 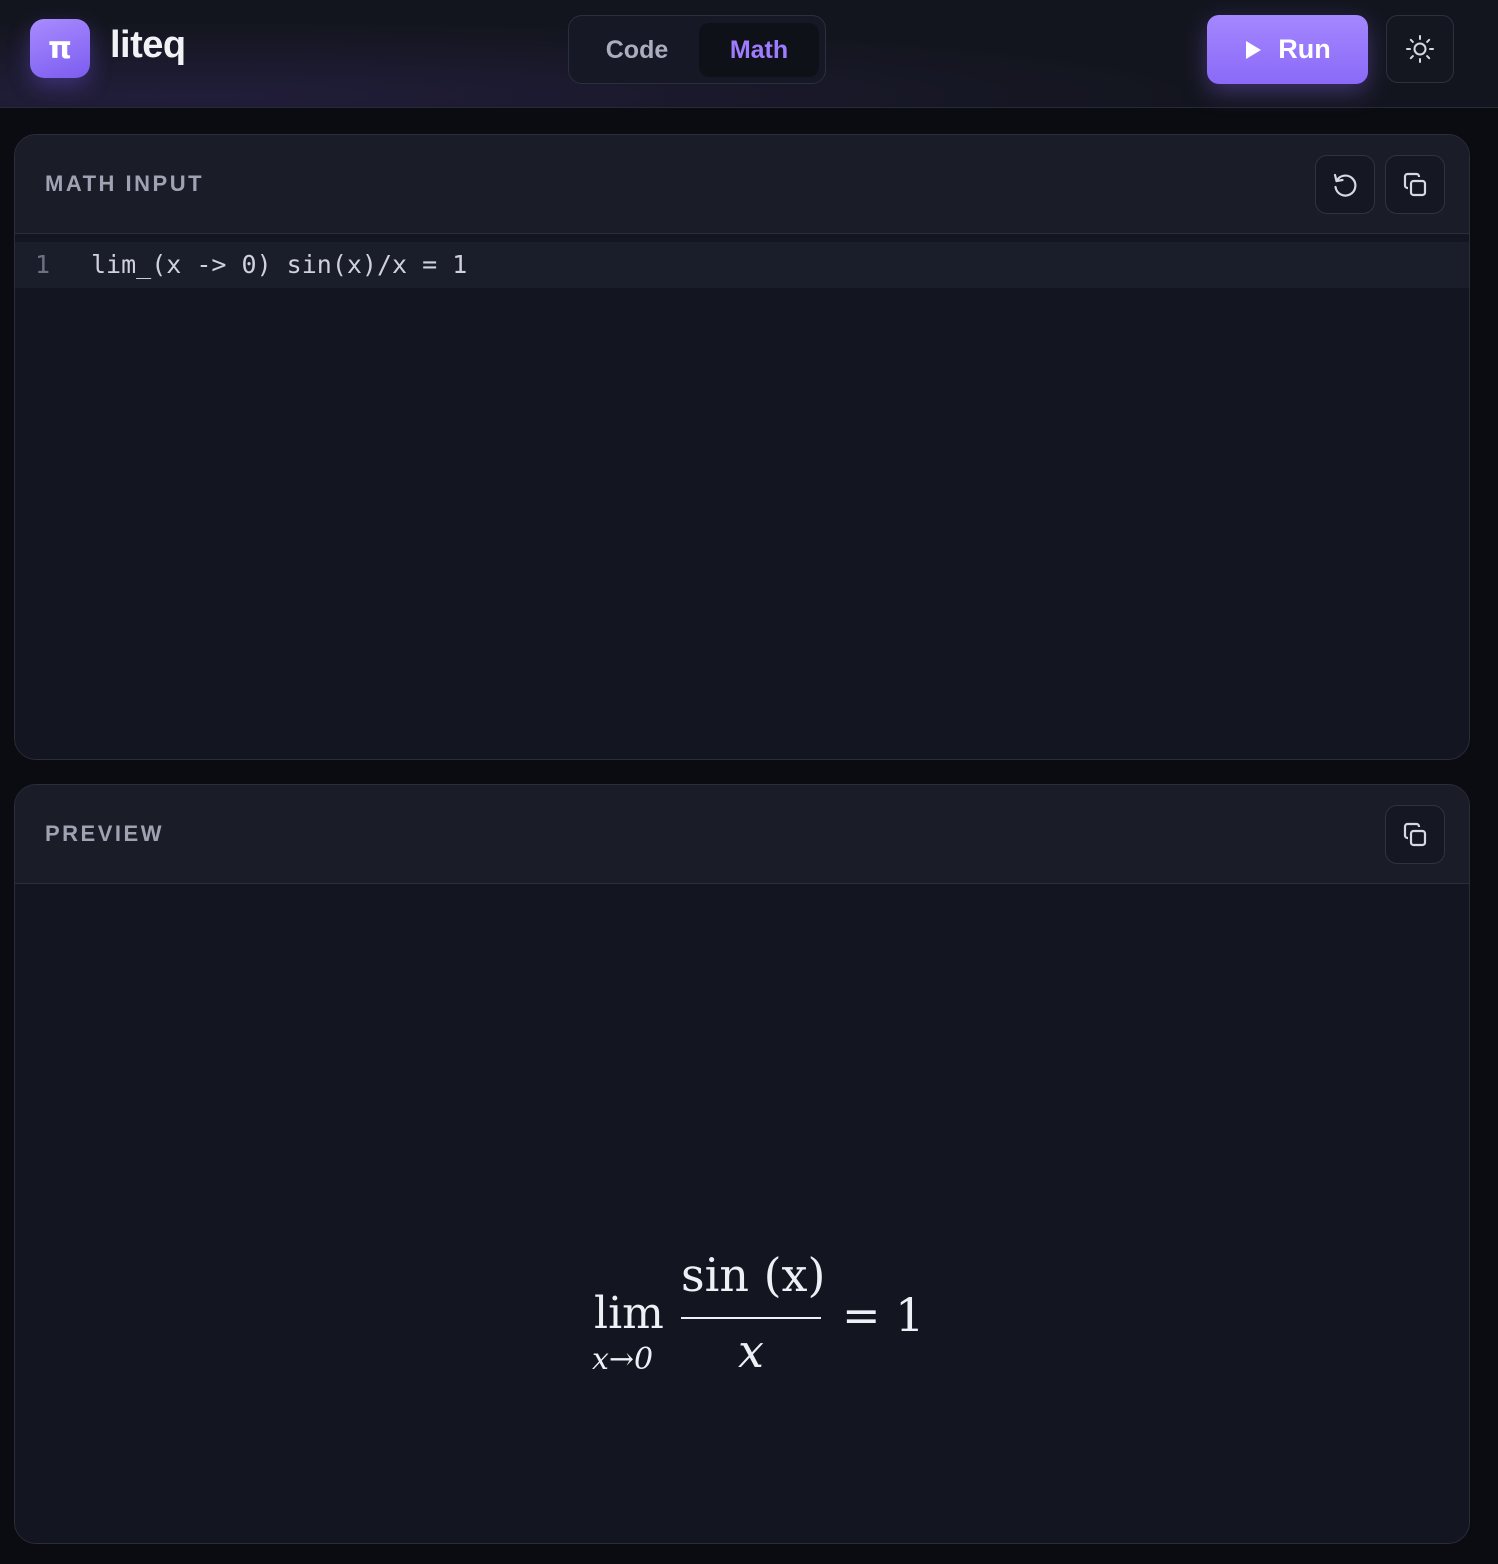 I want to click on formula-numerator: sin (x), so click(x=753, y=1275).